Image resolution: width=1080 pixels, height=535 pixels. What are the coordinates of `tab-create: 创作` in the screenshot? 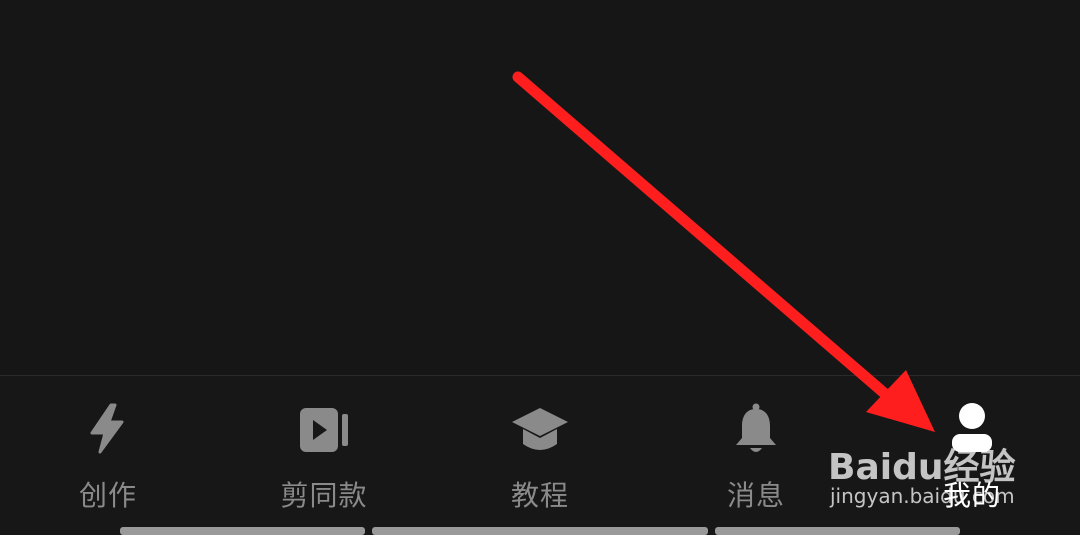 It's located at (108, 446).